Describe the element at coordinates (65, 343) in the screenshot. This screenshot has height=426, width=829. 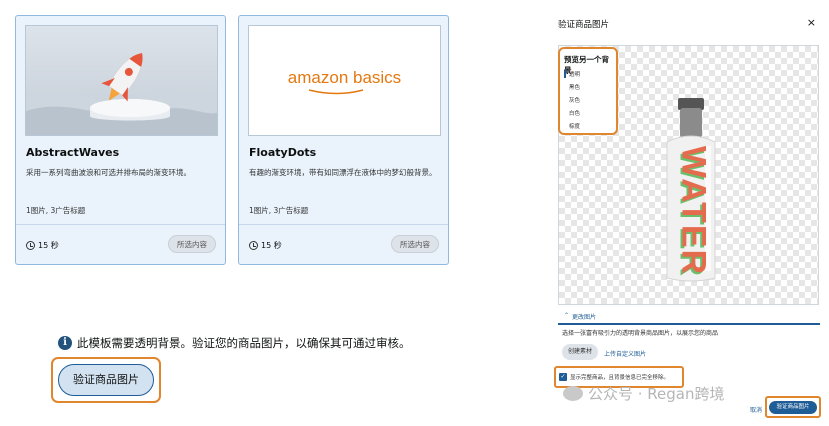
I see `info-icon: i` at that location.